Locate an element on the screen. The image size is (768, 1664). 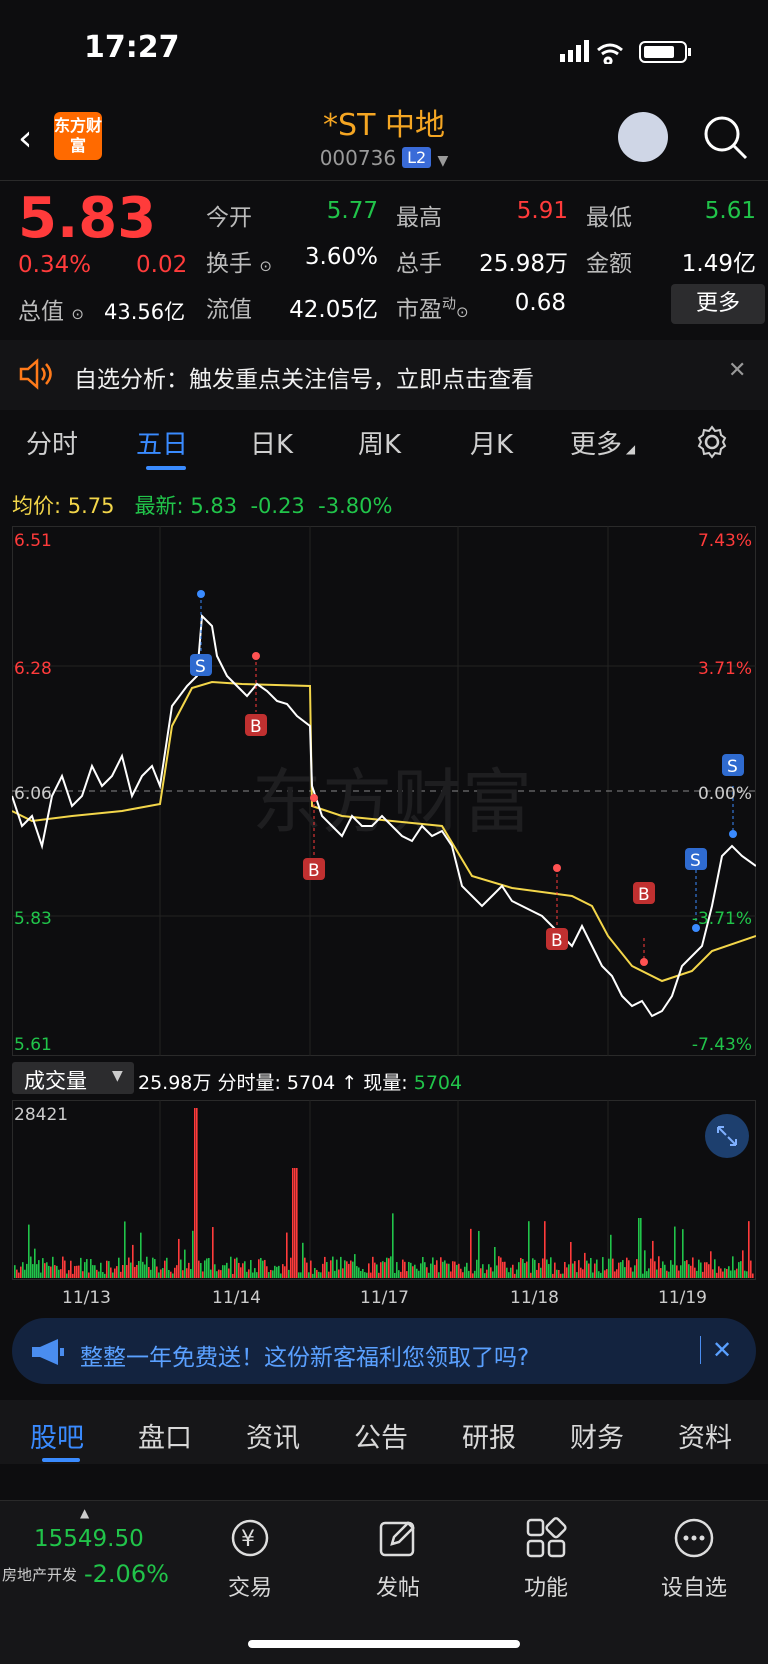
volume-chart: 28421 is located at coordinates (384, 1190).